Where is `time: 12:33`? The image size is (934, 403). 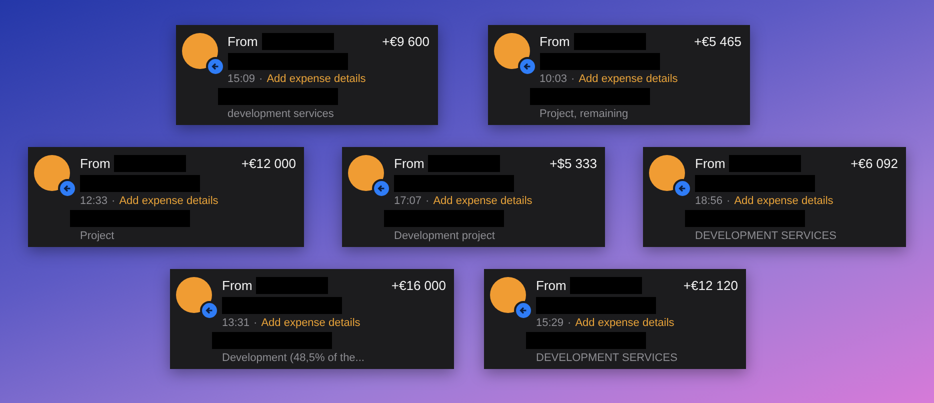 time: 12:33 is located at coordinates (94, 201).